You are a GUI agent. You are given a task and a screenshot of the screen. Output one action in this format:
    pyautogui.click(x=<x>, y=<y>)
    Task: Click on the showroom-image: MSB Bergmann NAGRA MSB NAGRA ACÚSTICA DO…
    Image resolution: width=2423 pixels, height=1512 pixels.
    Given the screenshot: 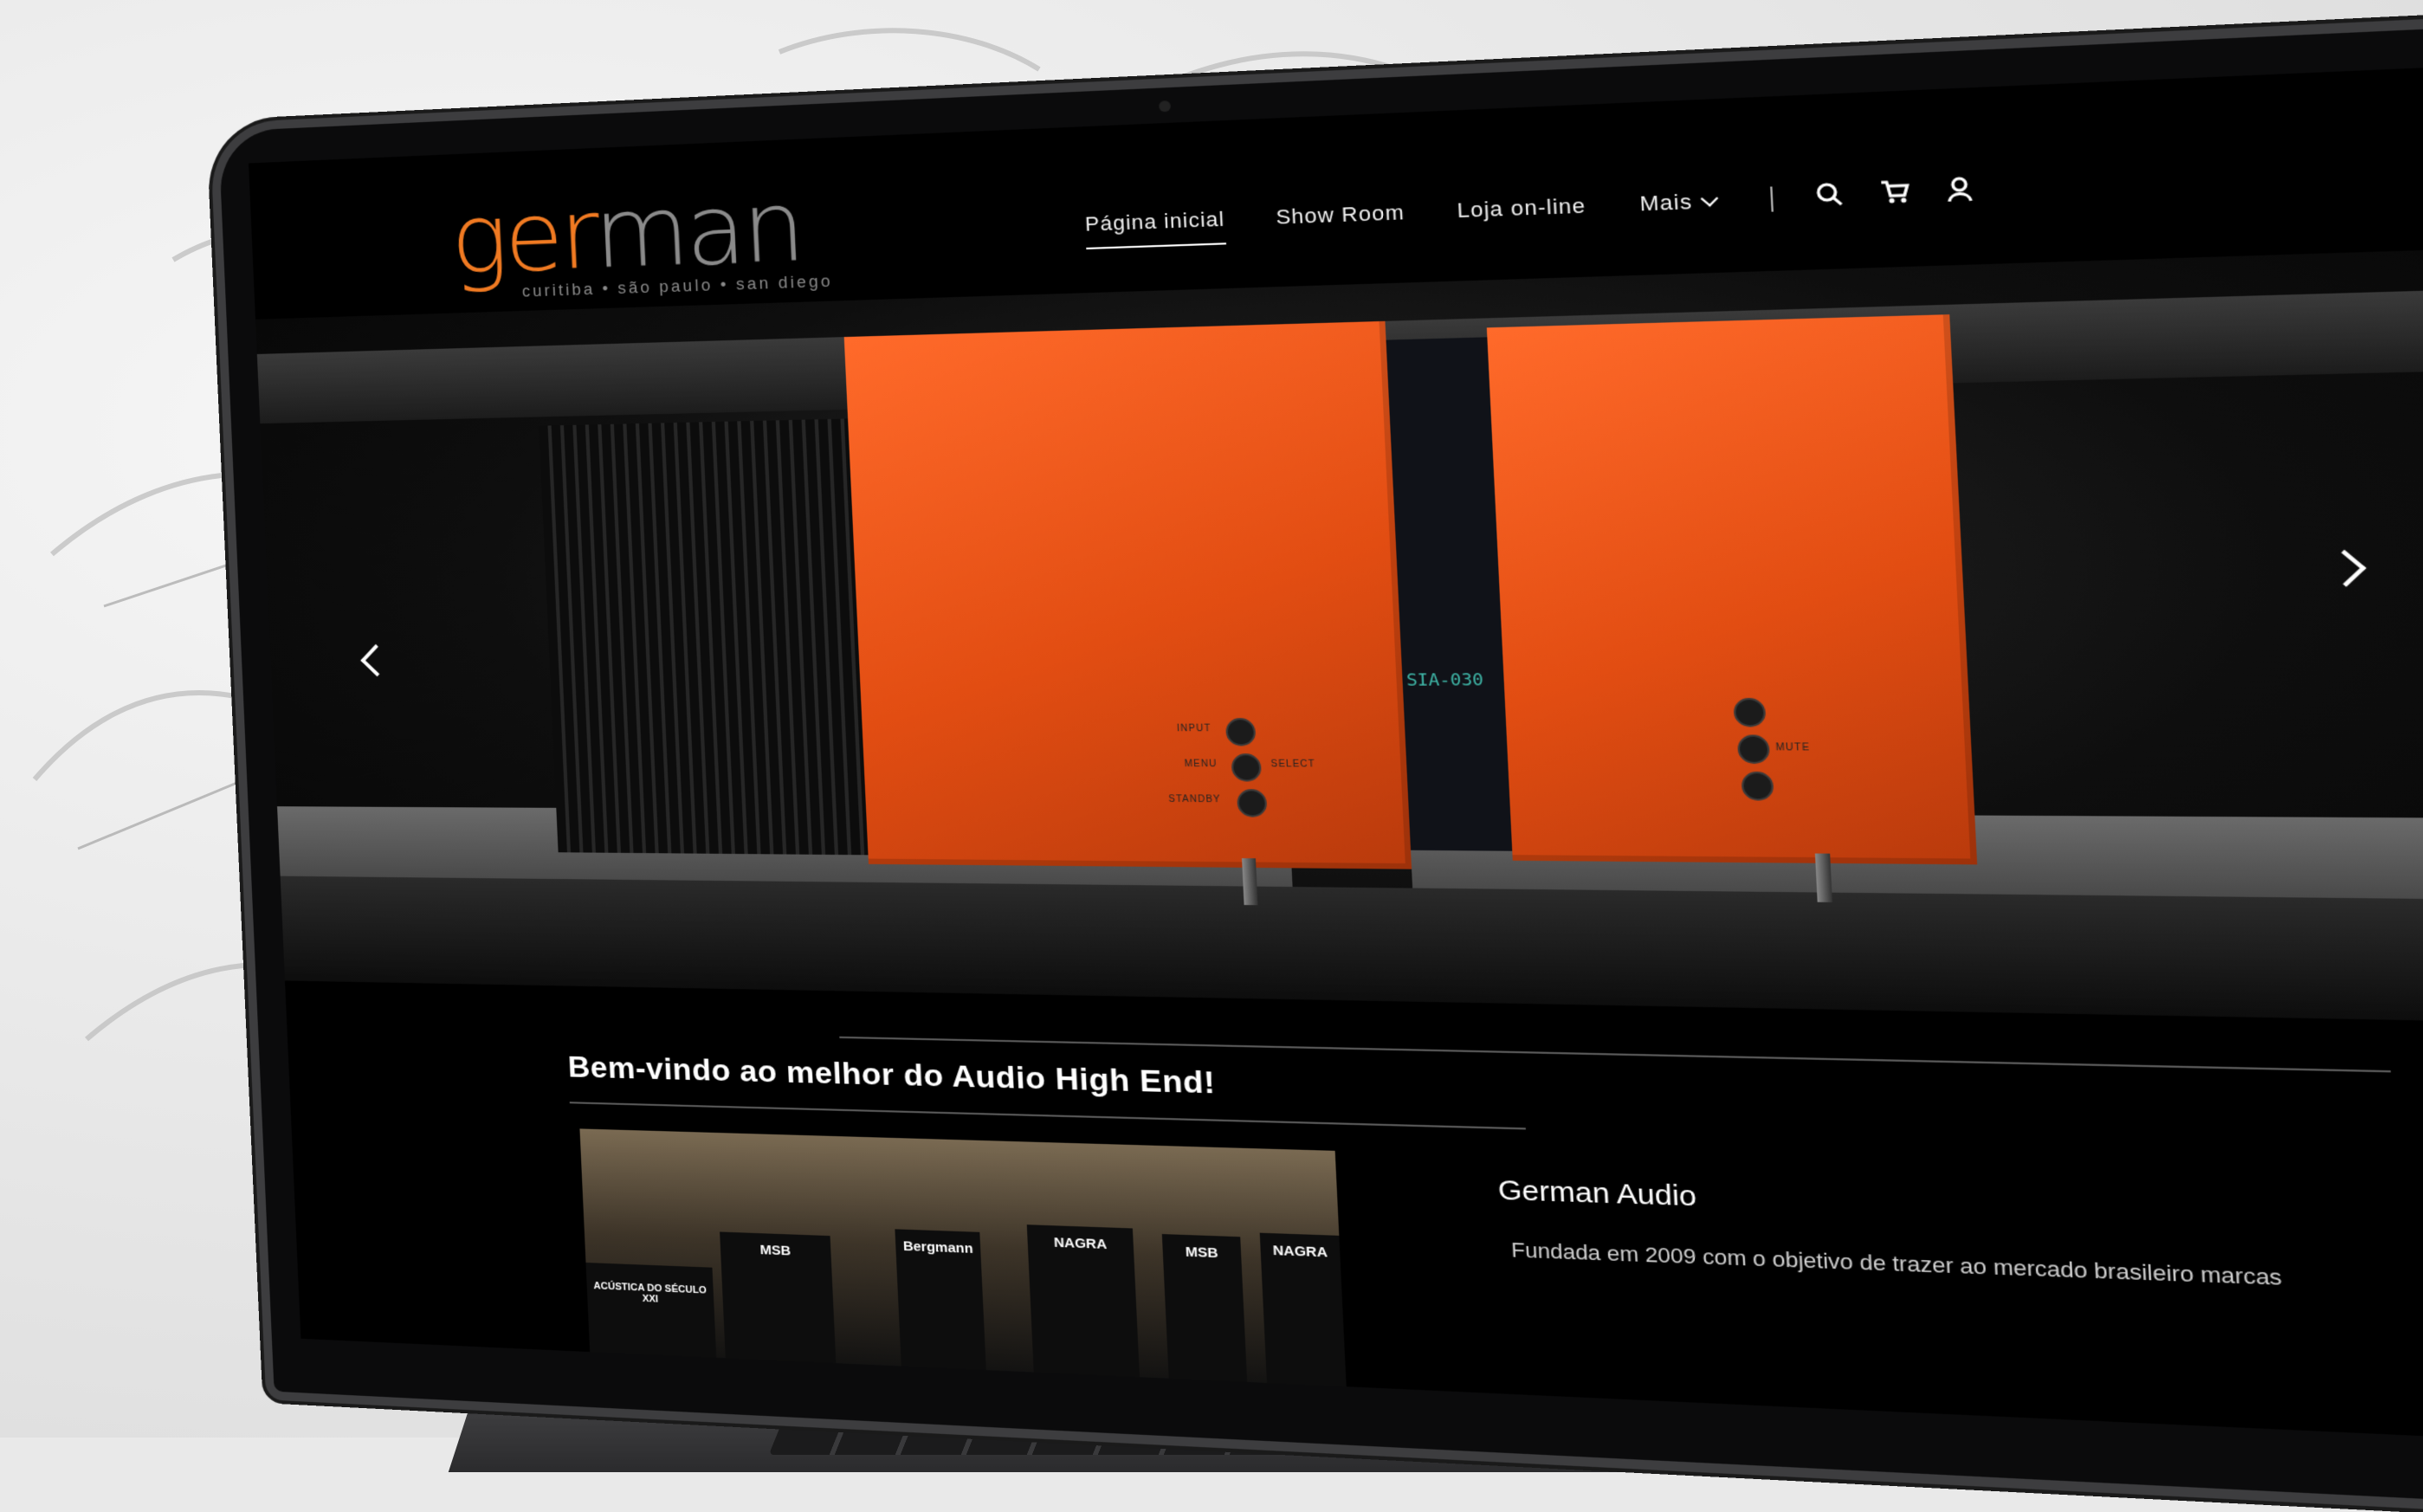 What is the action you would take?
    pyautogui.click(x=963, y=1262)
    